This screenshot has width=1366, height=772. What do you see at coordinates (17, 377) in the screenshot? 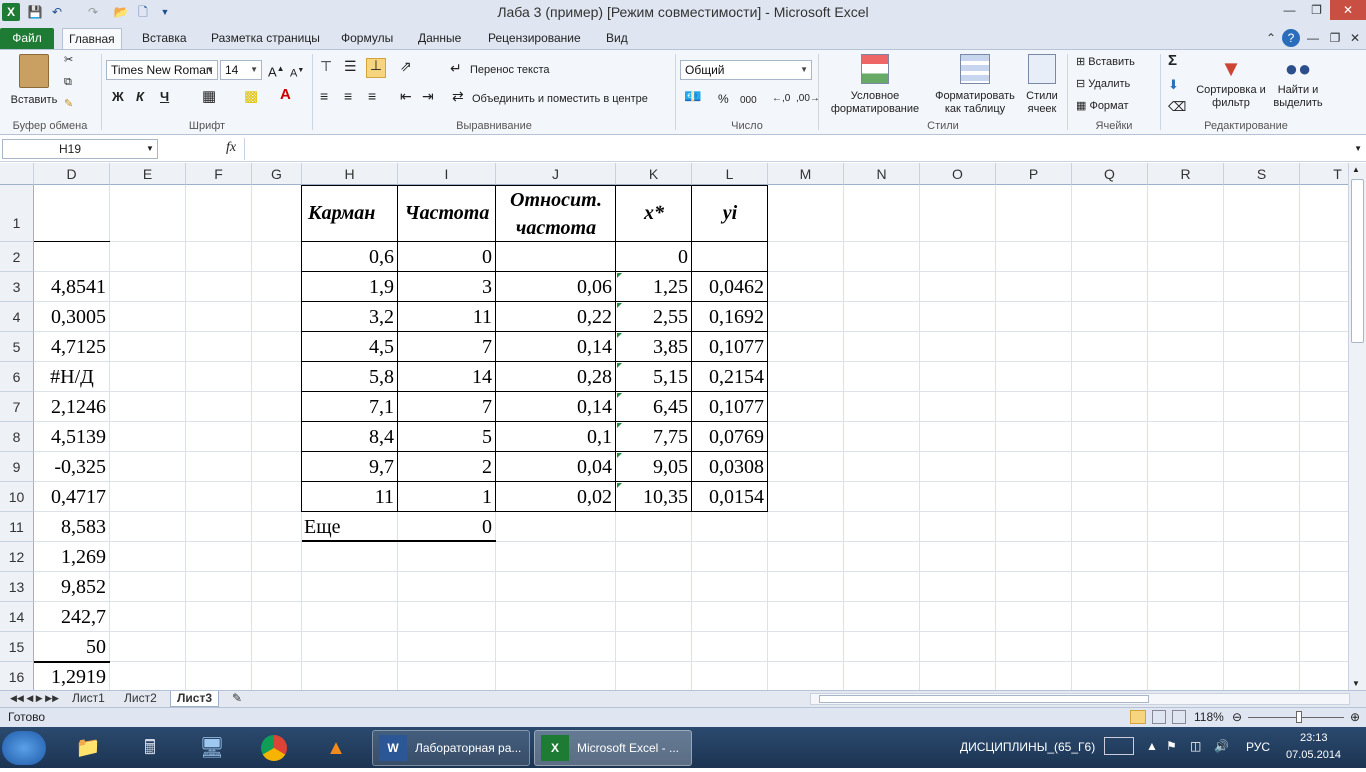
I see `row-header-6: 6` at bounding box center [17, 377].